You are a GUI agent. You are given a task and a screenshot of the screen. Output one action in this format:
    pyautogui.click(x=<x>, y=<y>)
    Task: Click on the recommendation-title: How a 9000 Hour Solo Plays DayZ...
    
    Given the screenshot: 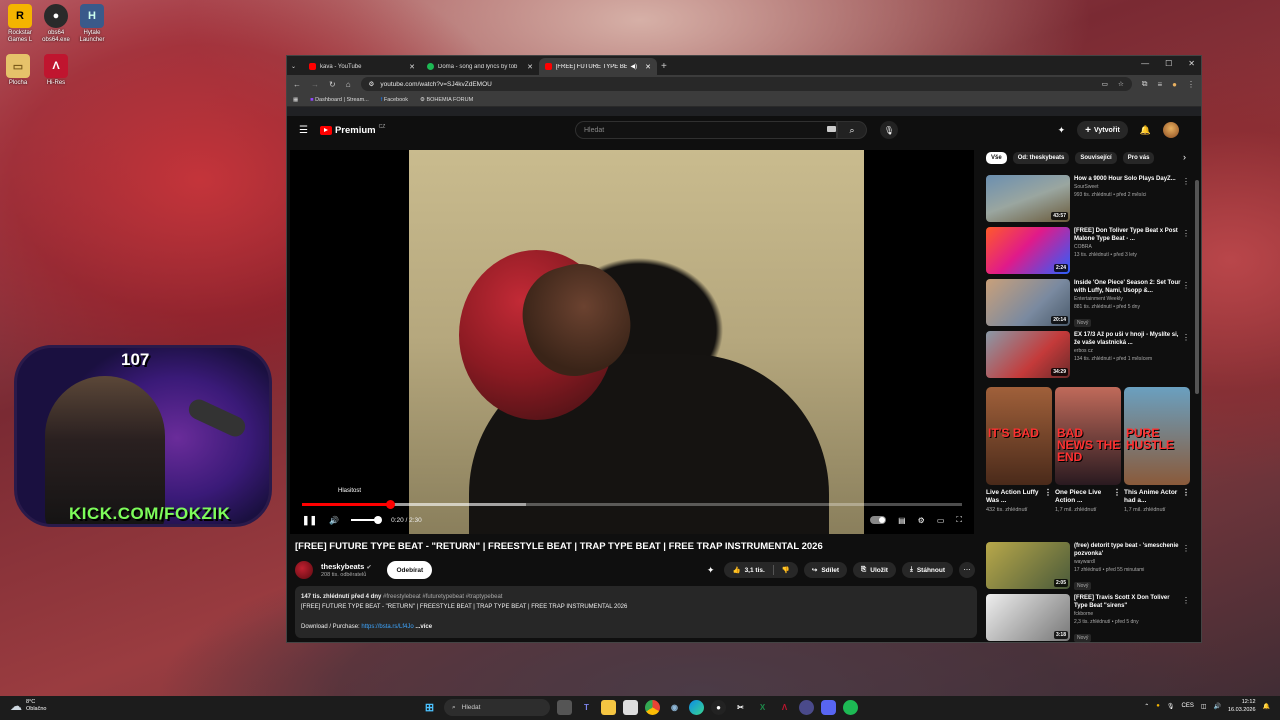 What is the action you would take?
    pyautogui.click(x=1128, y=179)
    